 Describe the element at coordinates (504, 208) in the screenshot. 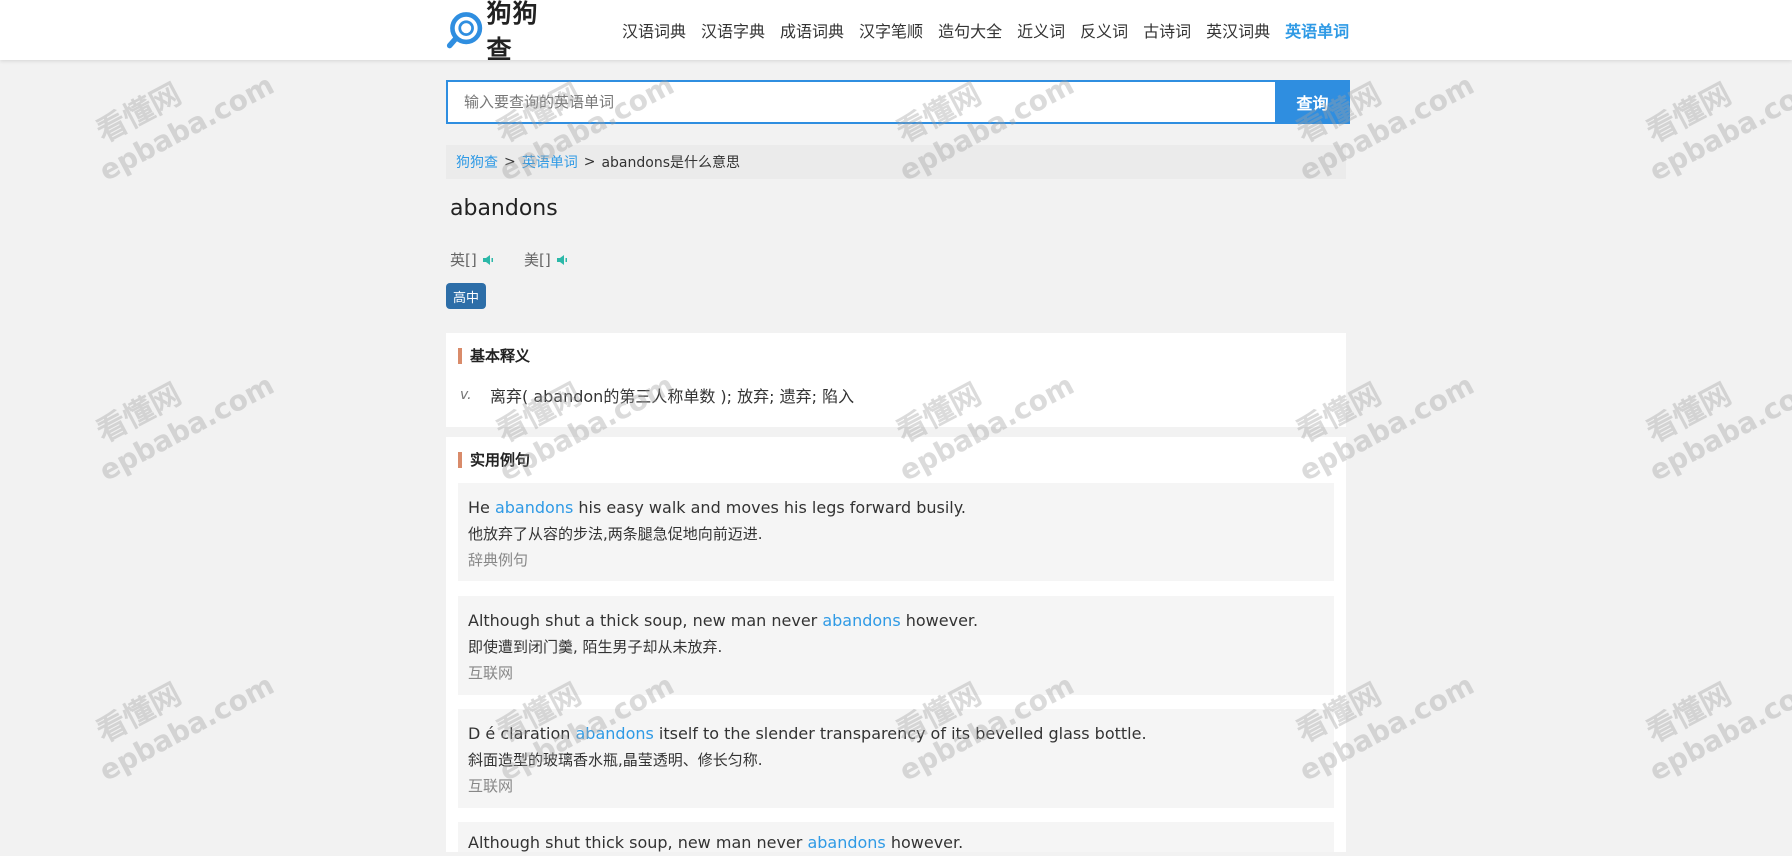

I see `word-title: abandons` at that location.